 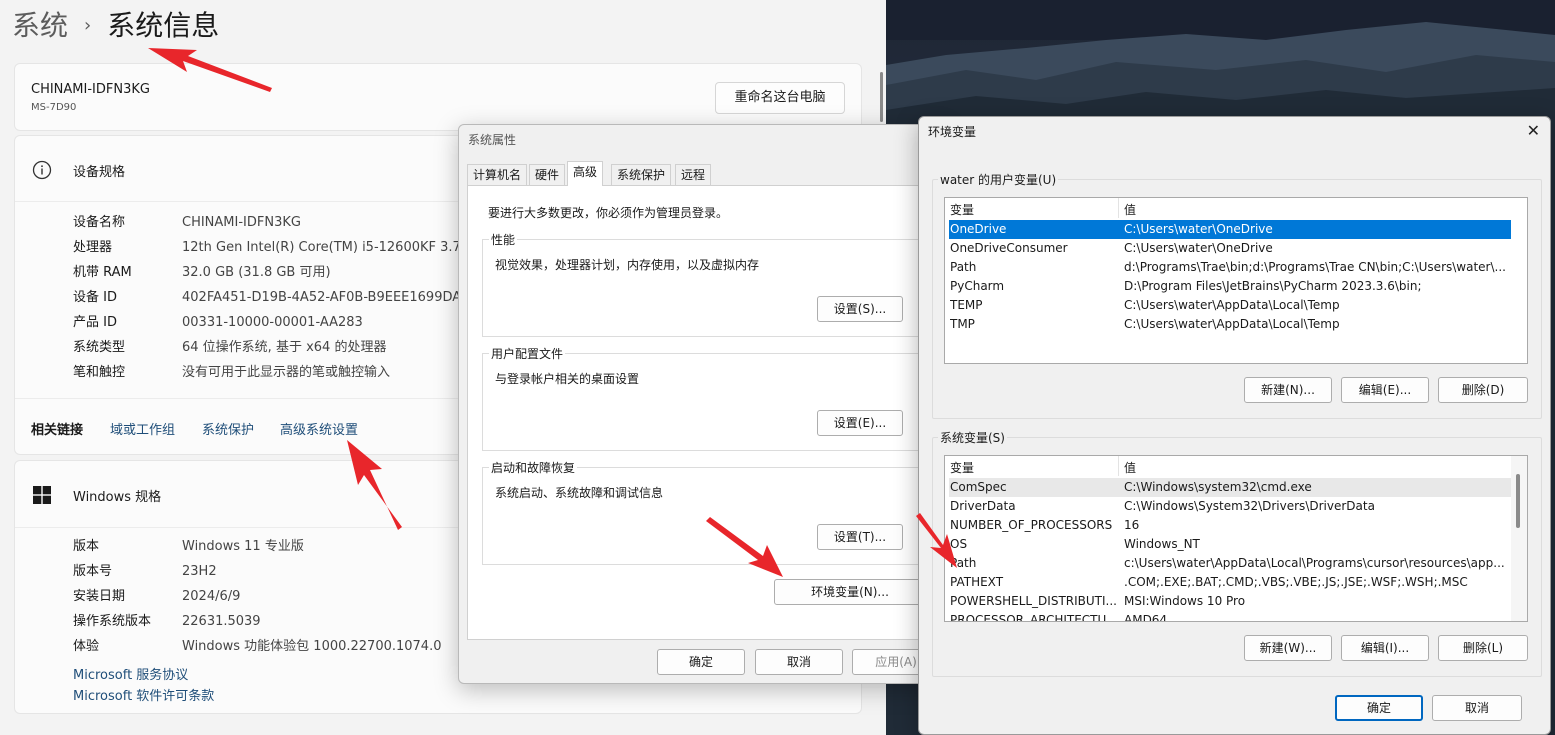 What do you see at coordinates (256, 272) in the screenshot?
I see `spec-value: 32.0 GB (31.8 GB 可用)` at bounding box center [256, 272].